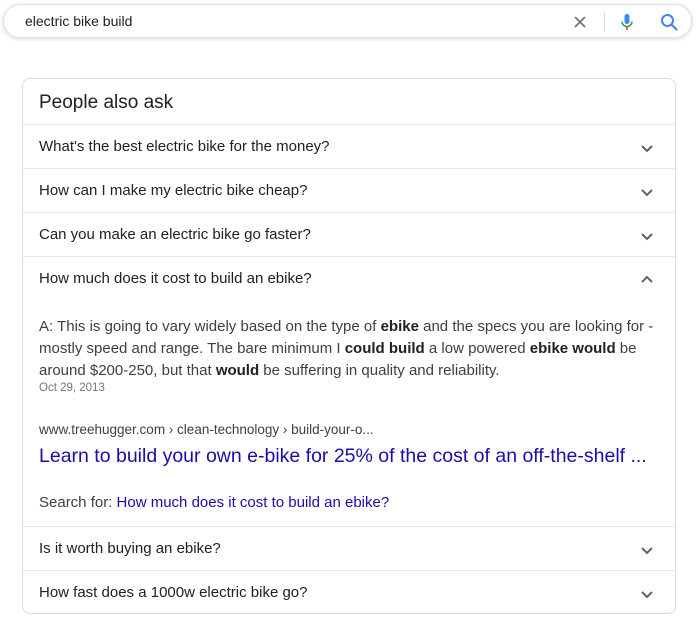 This screenshot has height=620, width=700. I want to click on microphone-icon, so click(627, 22).